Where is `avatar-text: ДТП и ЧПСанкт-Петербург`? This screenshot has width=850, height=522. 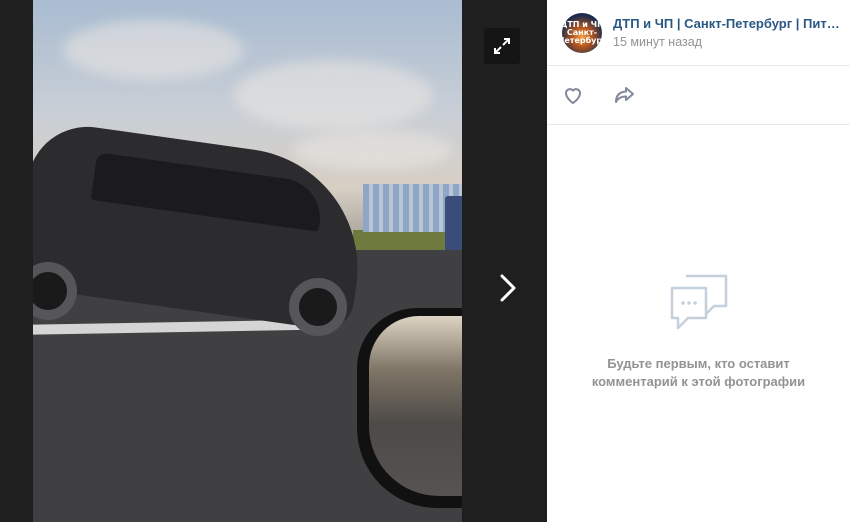 avatar-text: ДТП и ЧПСанкт-Петербург is located at coordinates (582, 32).